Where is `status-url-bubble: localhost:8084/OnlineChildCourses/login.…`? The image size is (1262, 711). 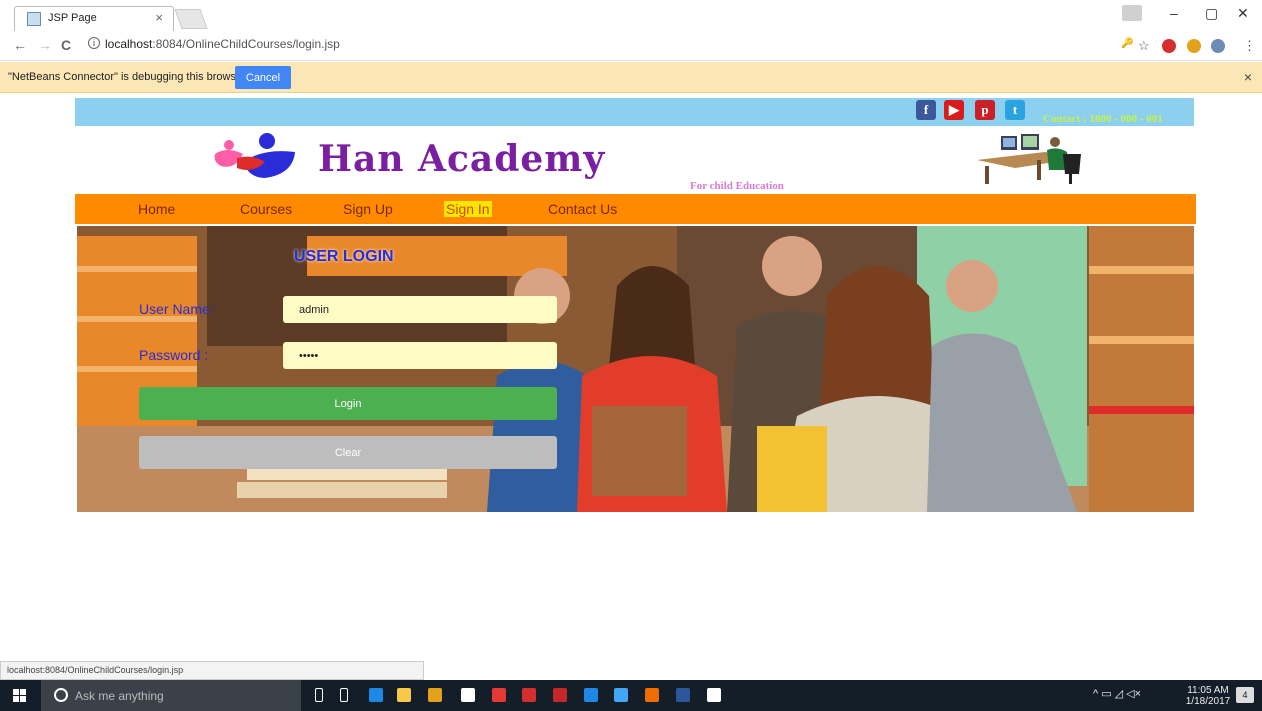 status-url-bubble: localhost:8084/OnlineChildCourses/login.… is located at coordinates (212, 670).